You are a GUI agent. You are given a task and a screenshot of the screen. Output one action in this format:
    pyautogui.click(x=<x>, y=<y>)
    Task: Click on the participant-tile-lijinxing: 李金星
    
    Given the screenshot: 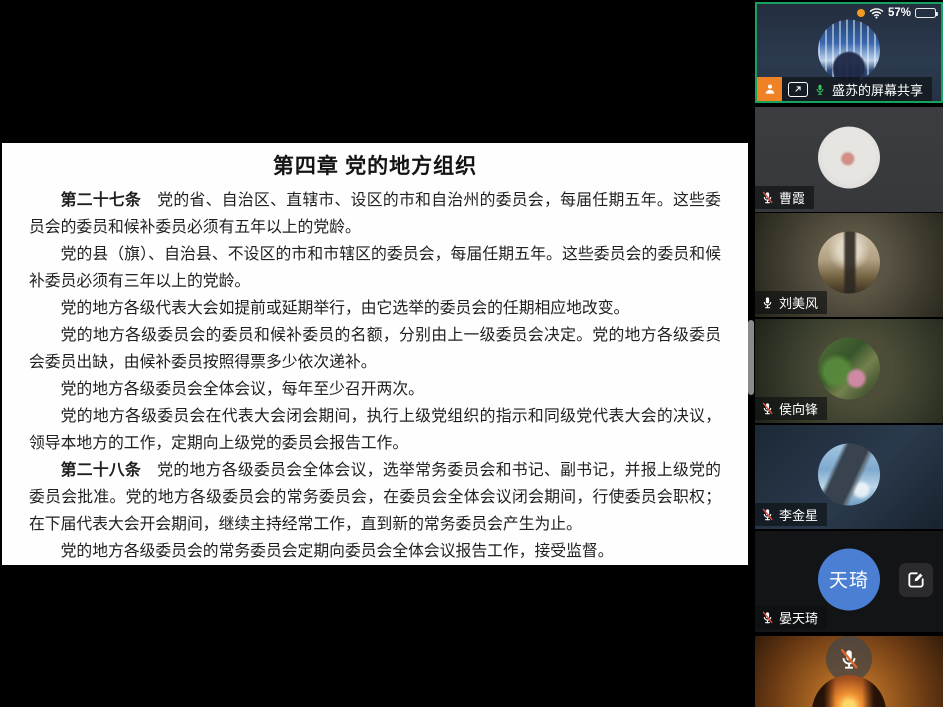 What is the action you would take?
    pyautogui.click(x=849, y=477)
    